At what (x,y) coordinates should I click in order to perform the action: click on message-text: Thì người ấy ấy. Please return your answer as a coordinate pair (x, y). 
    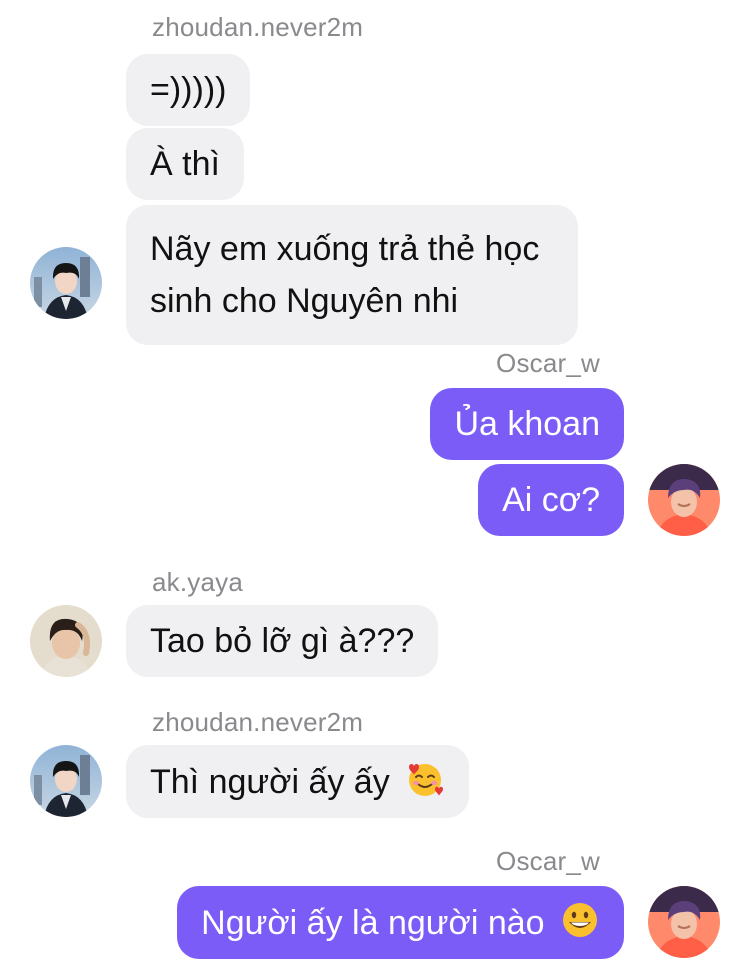
    Looking at the image, I should click on (270, 782).